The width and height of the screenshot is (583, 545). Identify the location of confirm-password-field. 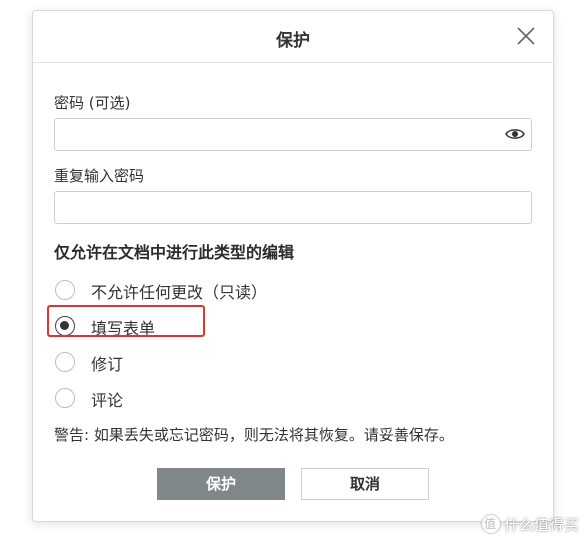
(293, 207).